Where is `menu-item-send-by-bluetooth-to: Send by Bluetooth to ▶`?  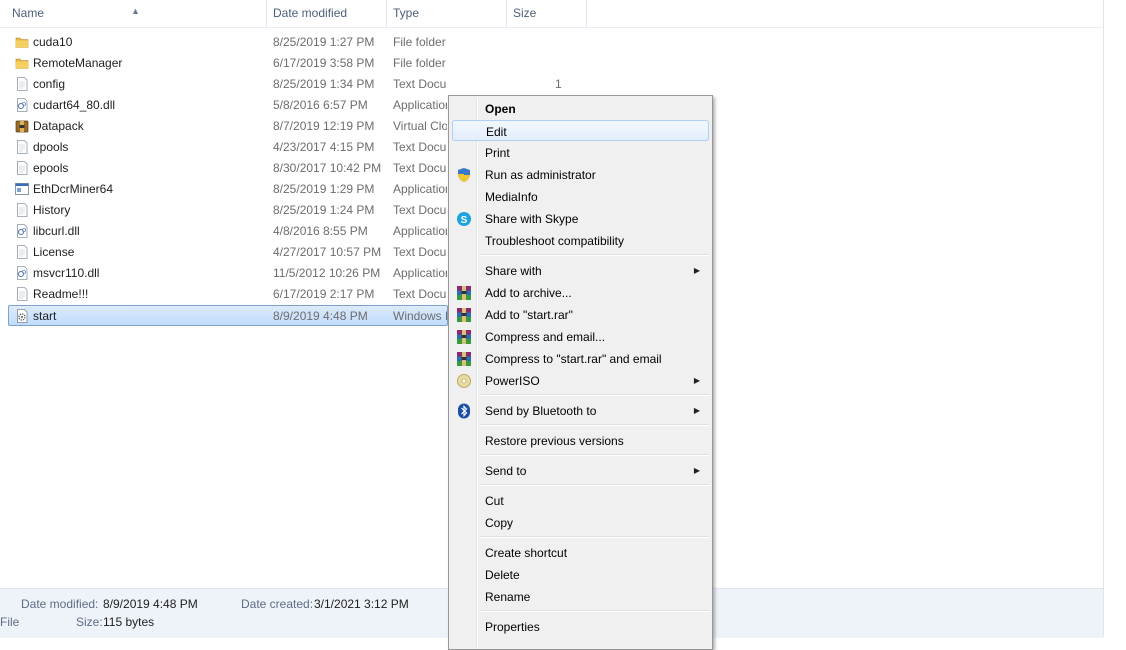 menu-item-send-by-bluetooth-to: Send by Bluetooth to ▶ is located at coordinates (580, 411).